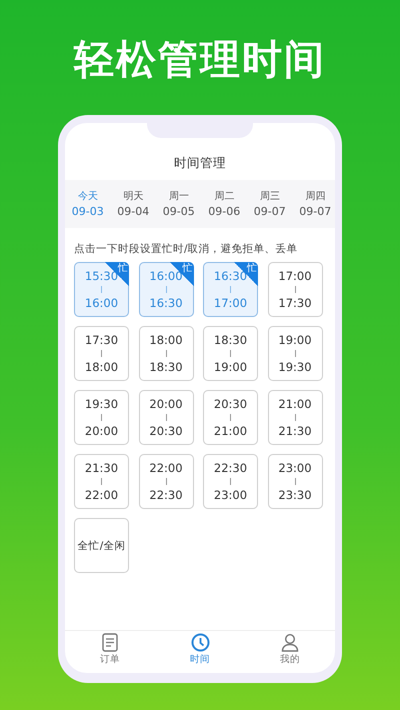  What do you see at coordinates (110, 642) in the screenshot?
I see `document-icon` at bounding box center [110, 642].